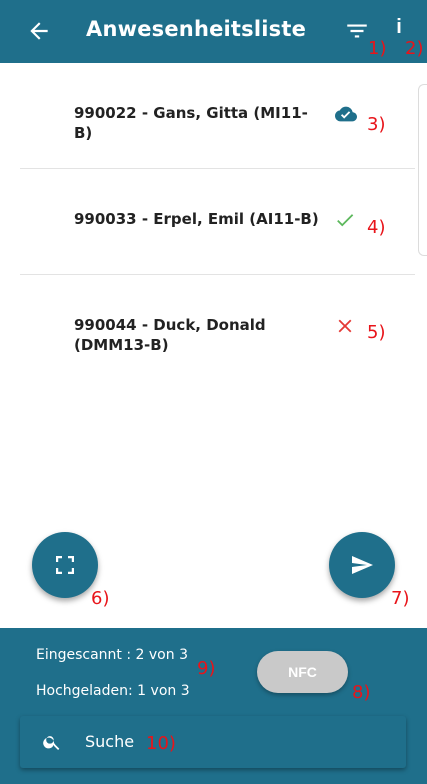 This screenshot has height=784, width=427. I want to click on send-icon, so click(362, 565).